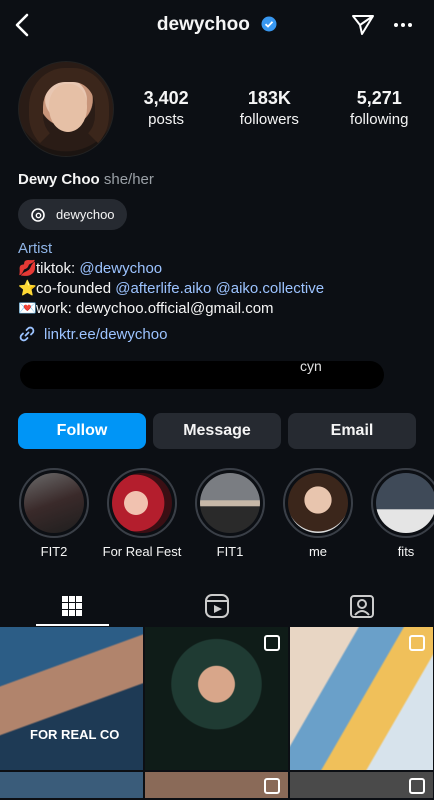  What do you see at coordinates (379, 119) in the screenshot?
I see `following-label: following` at bounding box center [379, 119].